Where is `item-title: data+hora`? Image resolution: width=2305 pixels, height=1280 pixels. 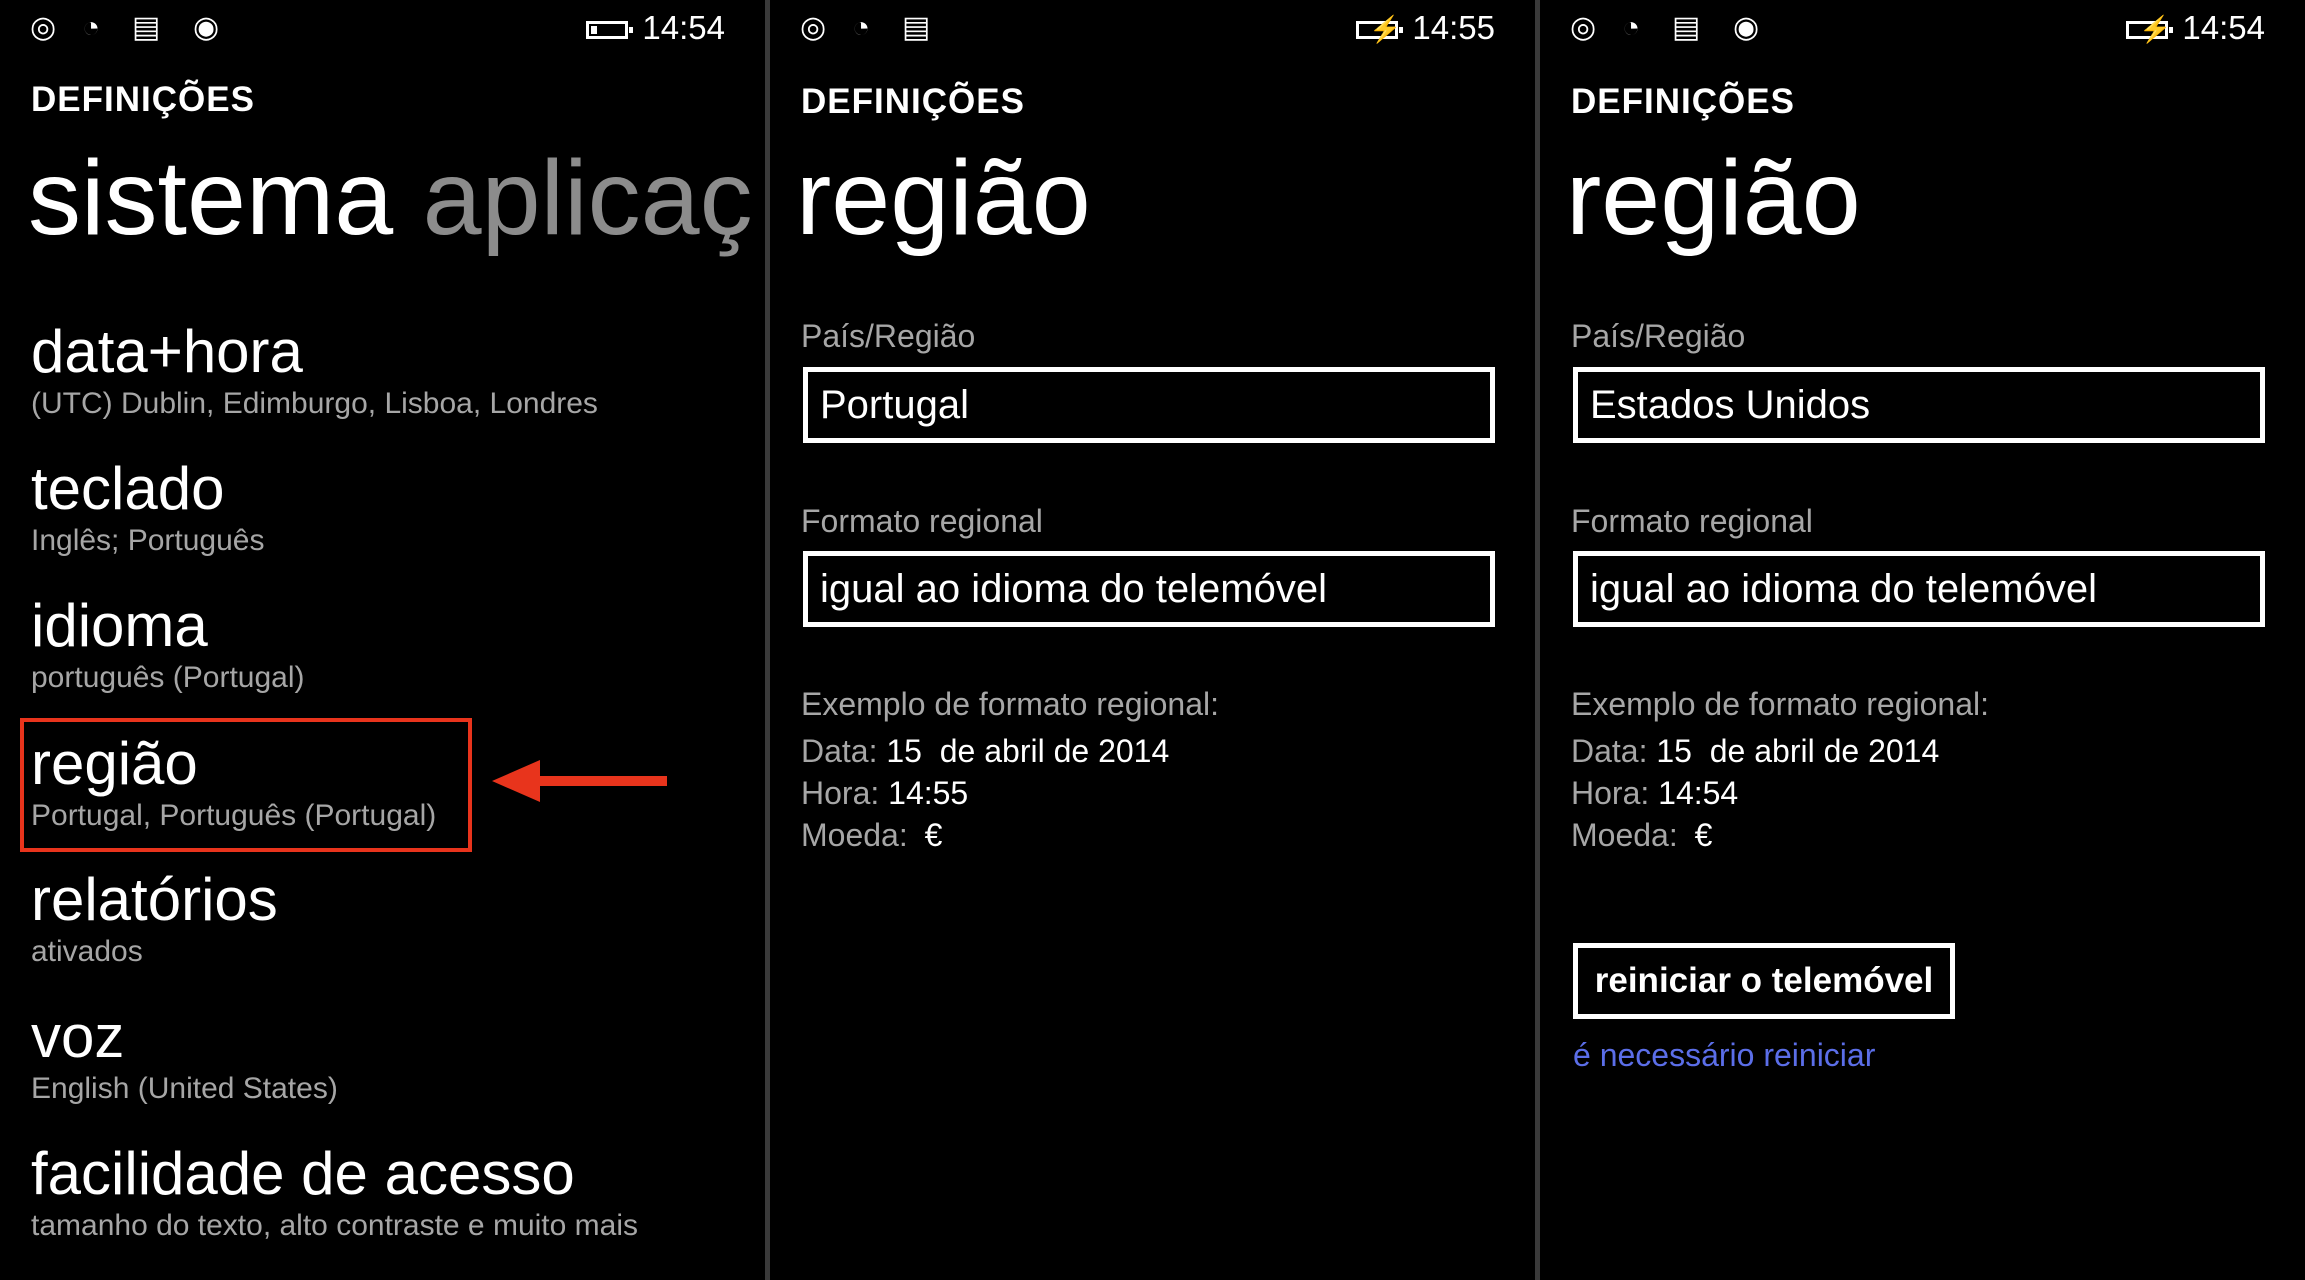 item-title: data+hora is located at coordinates (167, 351).